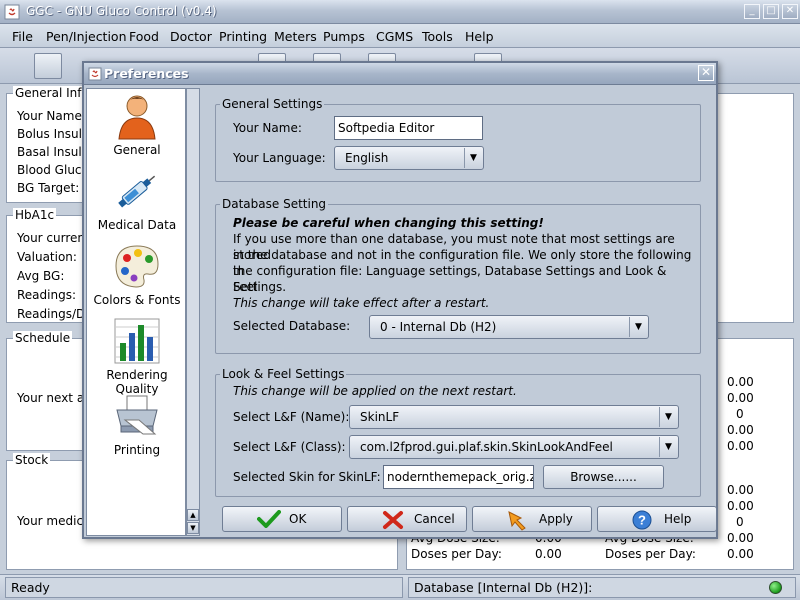  Describe the element at coordinates (51, 116) in the screenshot. I see `name-label: Your Name:` at that location.